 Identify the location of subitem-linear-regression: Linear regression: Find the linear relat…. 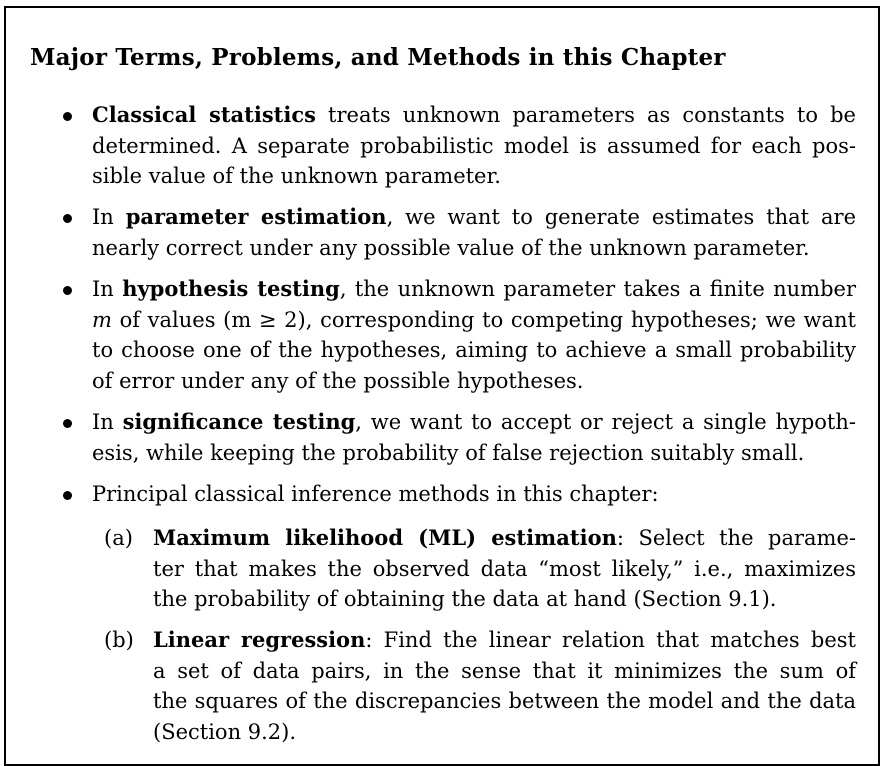
(504, 686).